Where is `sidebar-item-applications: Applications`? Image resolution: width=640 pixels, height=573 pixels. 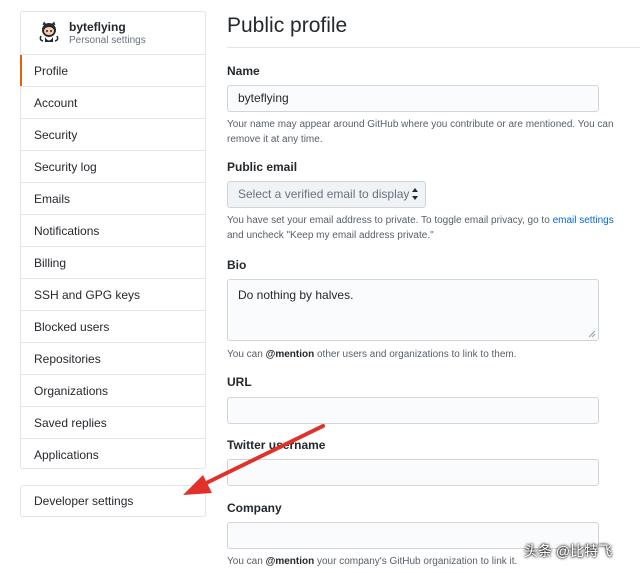 sidebar-item-applications: Applications is located at coordinates (113, 455).